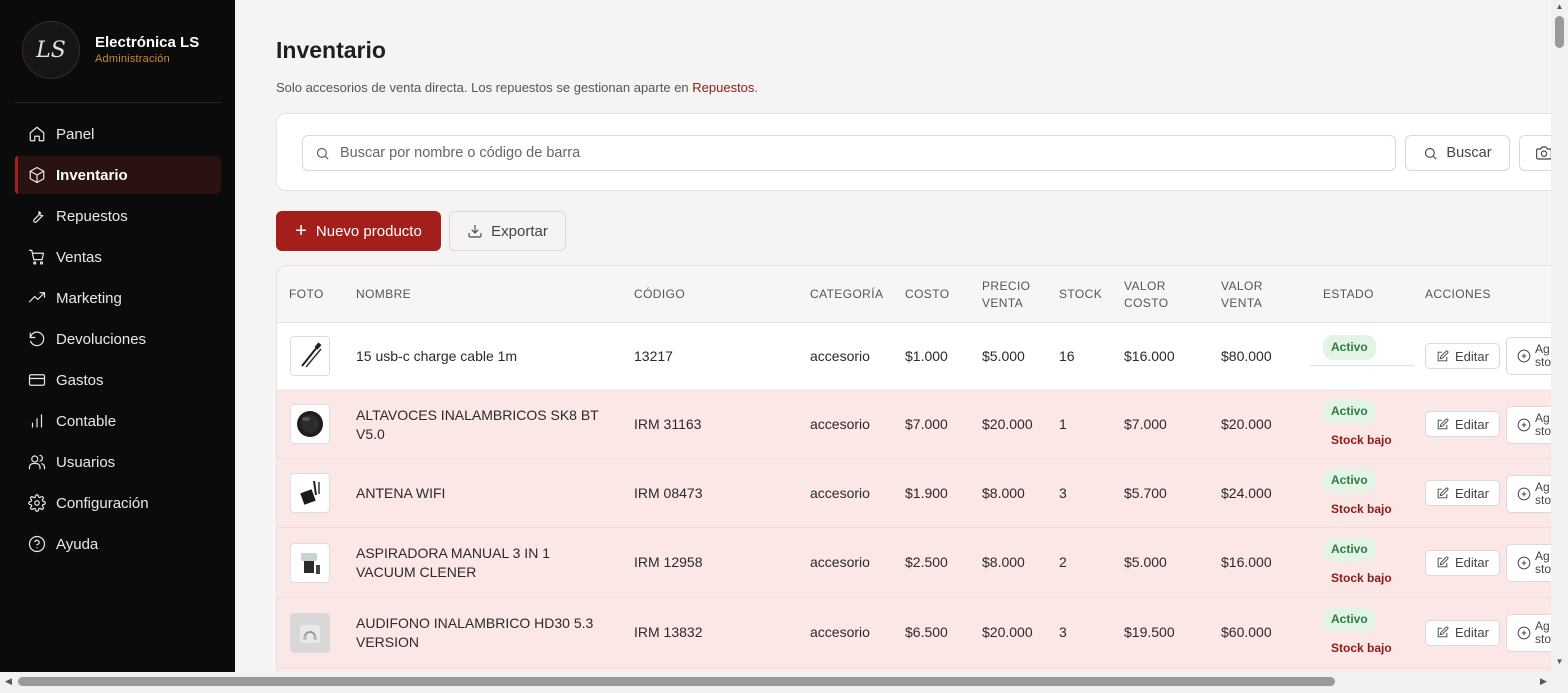 The image size is (1568, 693). Describe the element at coordinates (519, 231) in the screenshot. I see `export-label: Exportar` at that location.